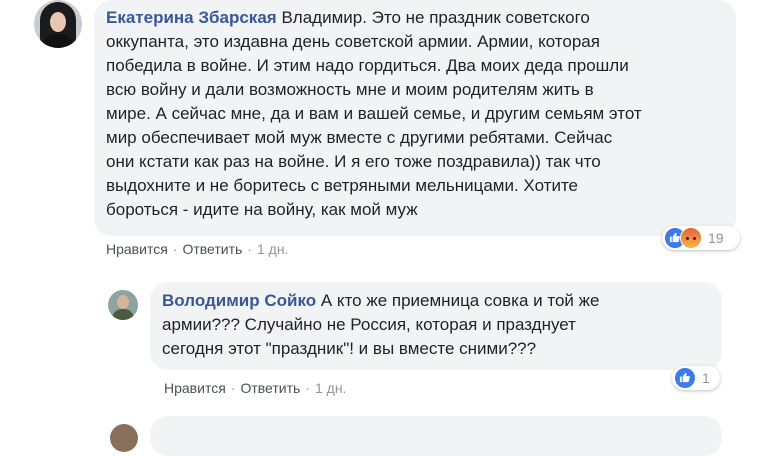  Describe the element at coordinates (685, 378) in the screenshot. I see `like-icon` at that location.